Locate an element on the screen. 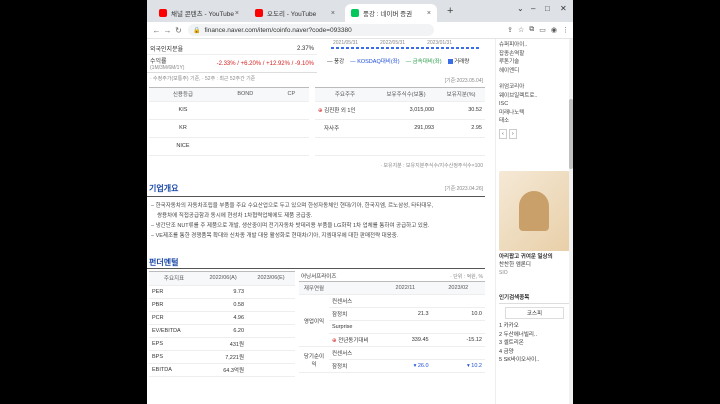 The width and height of the screenshot is (720, 404). chart-date: 2021/05/31 is located at coordinates (346, 43).